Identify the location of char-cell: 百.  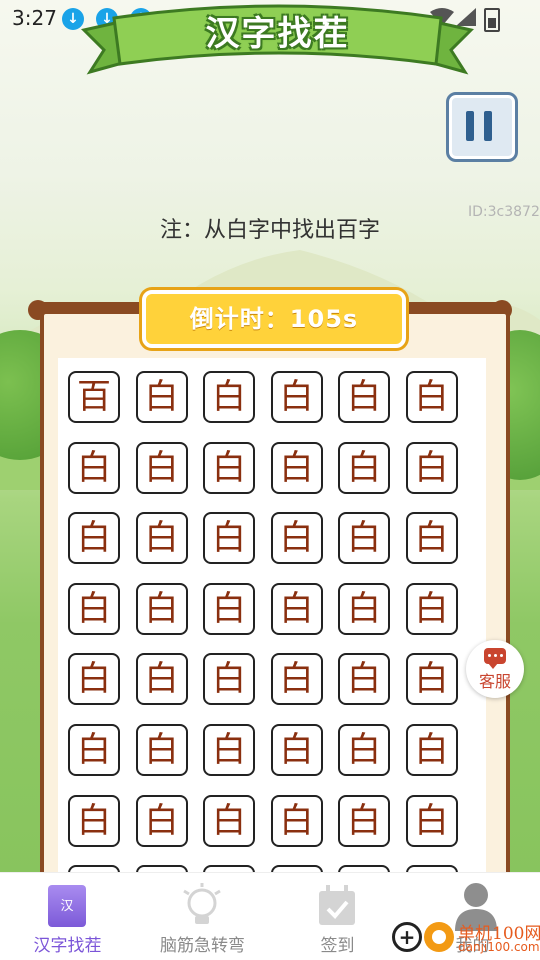
(94, 397).